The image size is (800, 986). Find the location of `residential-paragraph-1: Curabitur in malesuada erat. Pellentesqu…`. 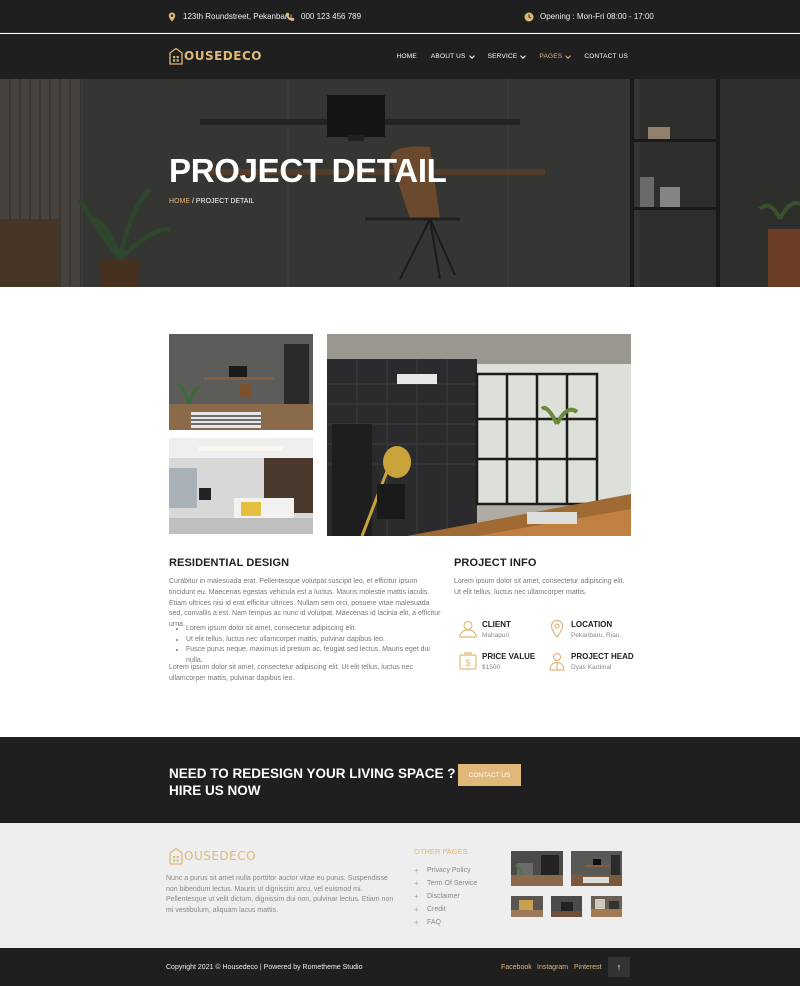

residential-paragraph-1: Curabitur in malesuada erat. Pellentesqu… is located at coordinates (305, 603).